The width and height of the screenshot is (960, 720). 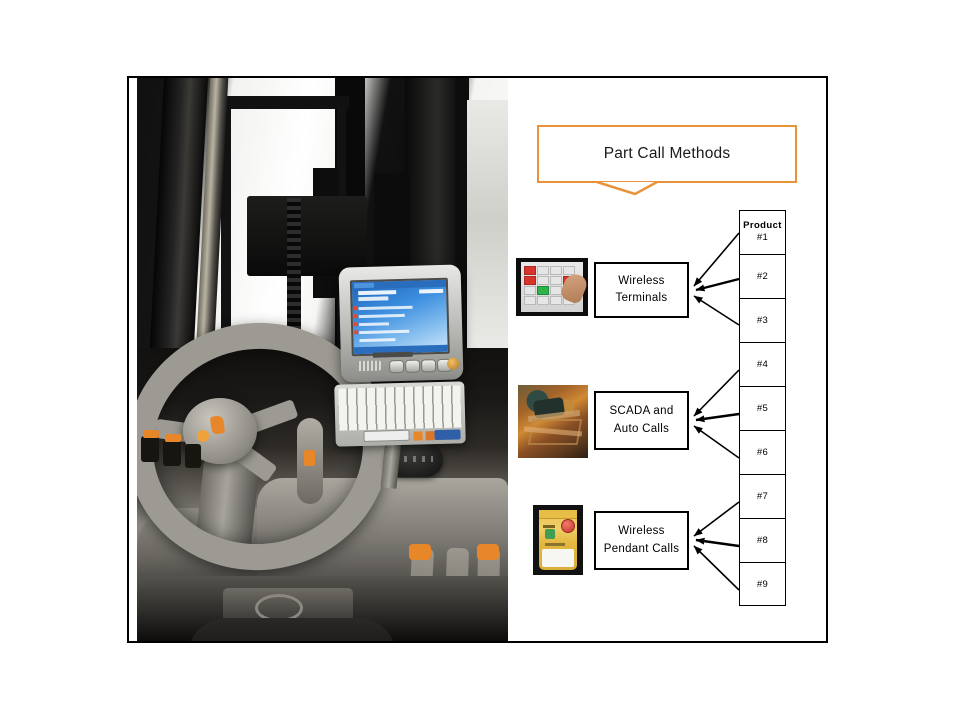 What do you see at coordinates (762, 238) in the screenshot?
I see `product-number: #1` at bounding box center [762, 238].